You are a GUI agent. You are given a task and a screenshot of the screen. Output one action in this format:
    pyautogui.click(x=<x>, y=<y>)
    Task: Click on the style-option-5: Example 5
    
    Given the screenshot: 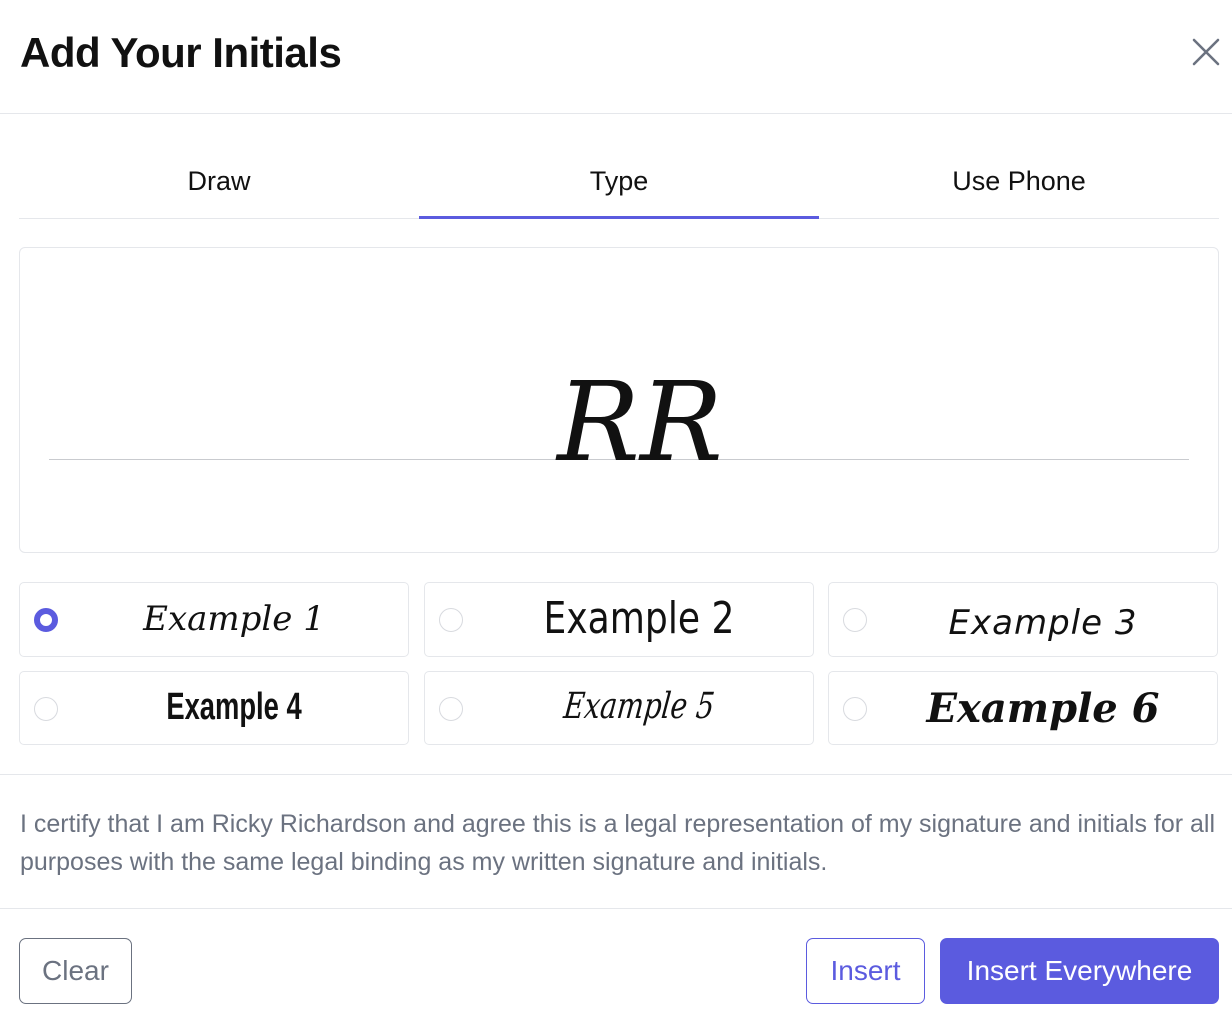 What is the action you would take?
    pyautogui.click(x=619, y=708)
    